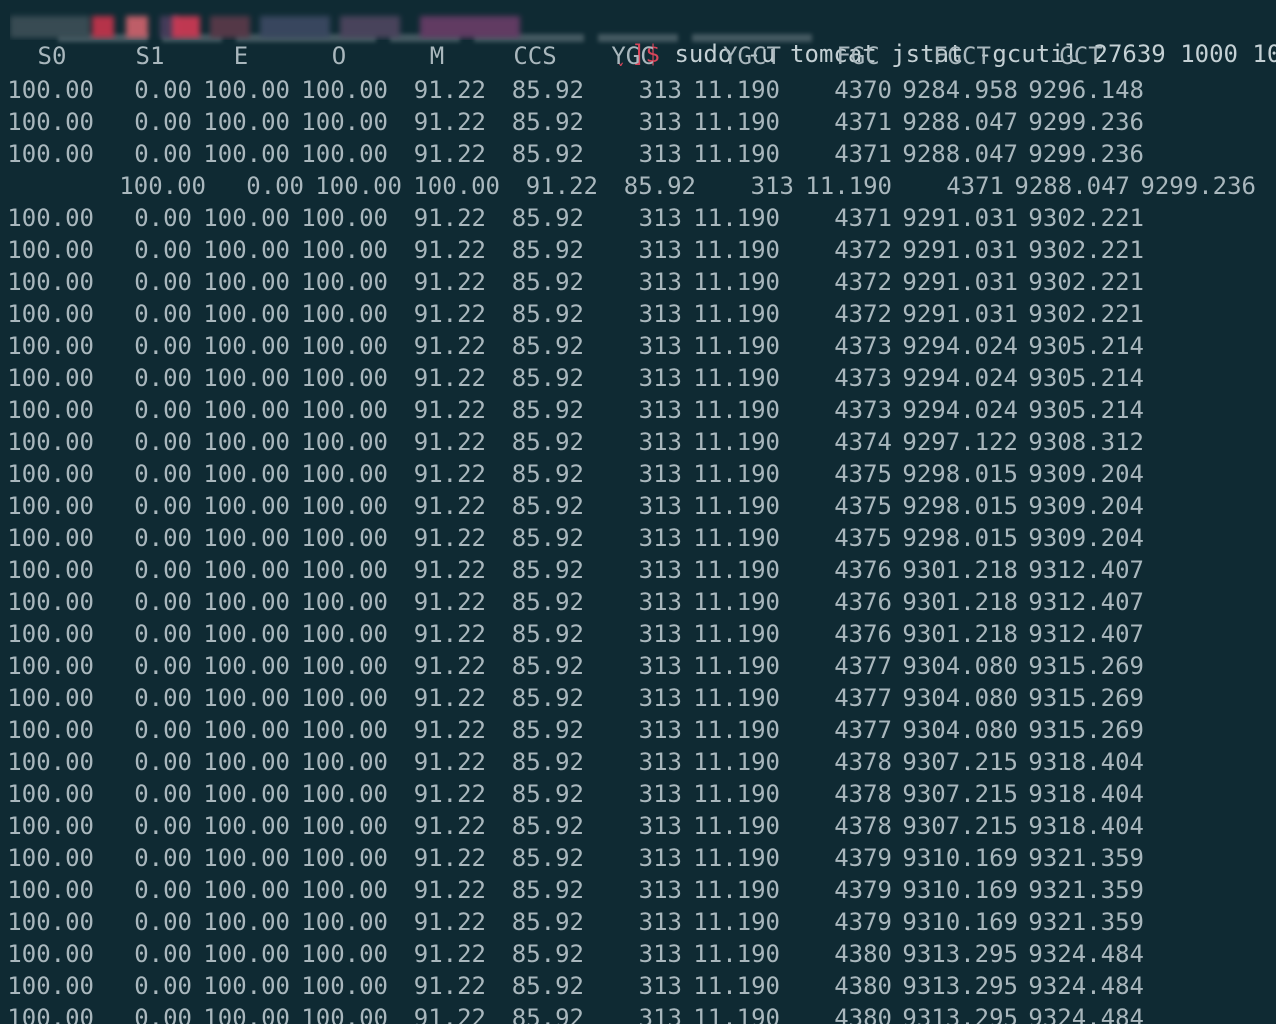 The image size is (1276, 1024). Describe the element at coordinates (52, 56) in the screenshot. I see `column-header-s0: S0` at that location.